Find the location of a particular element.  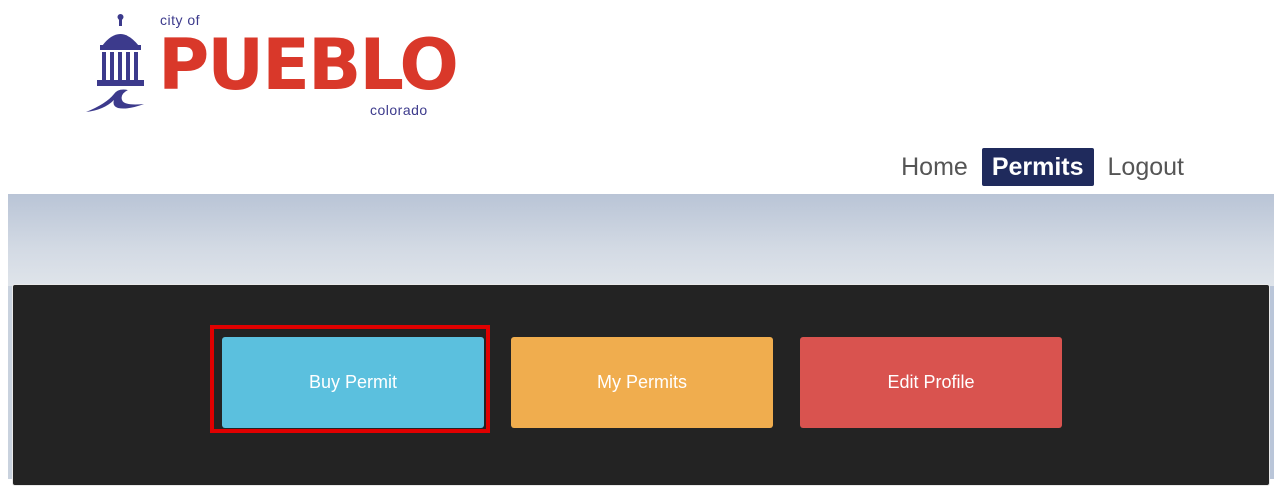

my-permits-button: My Permits is located at coordinates (642, 382).